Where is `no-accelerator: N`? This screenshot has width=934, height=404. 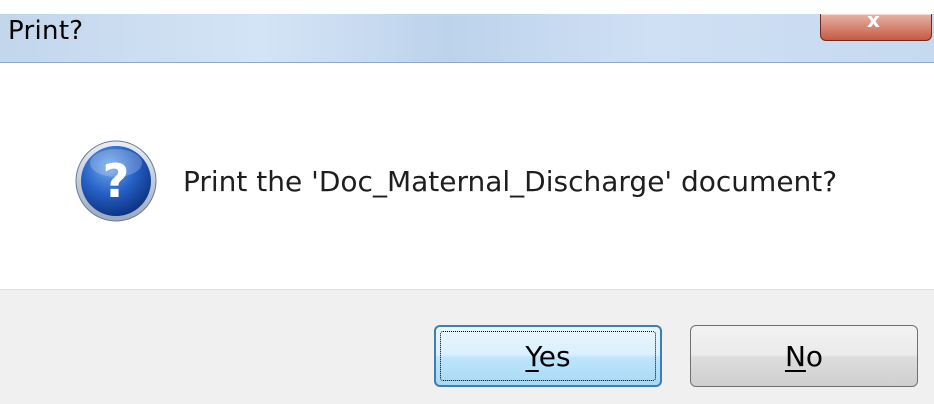 no-accelerator: N is located at coordinates (795, 356).